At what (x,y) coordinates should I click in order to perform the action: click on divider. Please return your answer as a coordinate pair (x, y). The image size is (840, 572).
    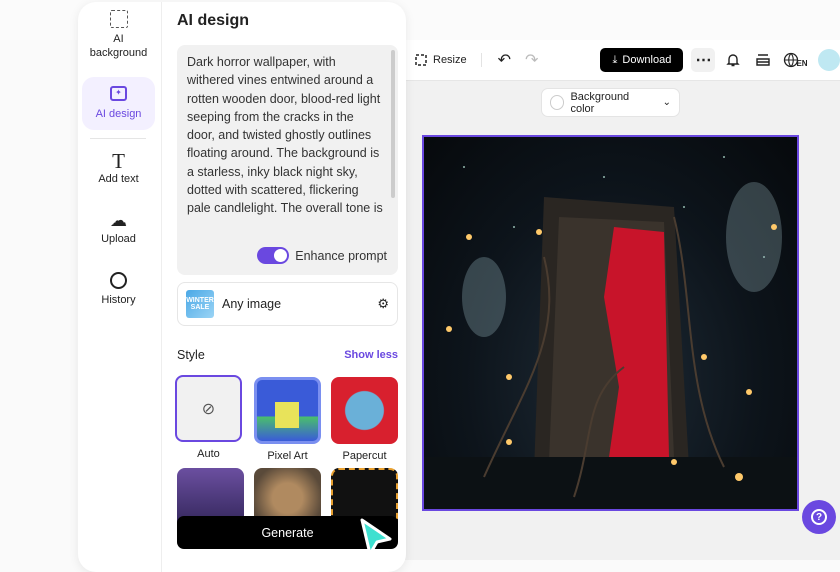
    Looking at the image, I should click on (481, 60).